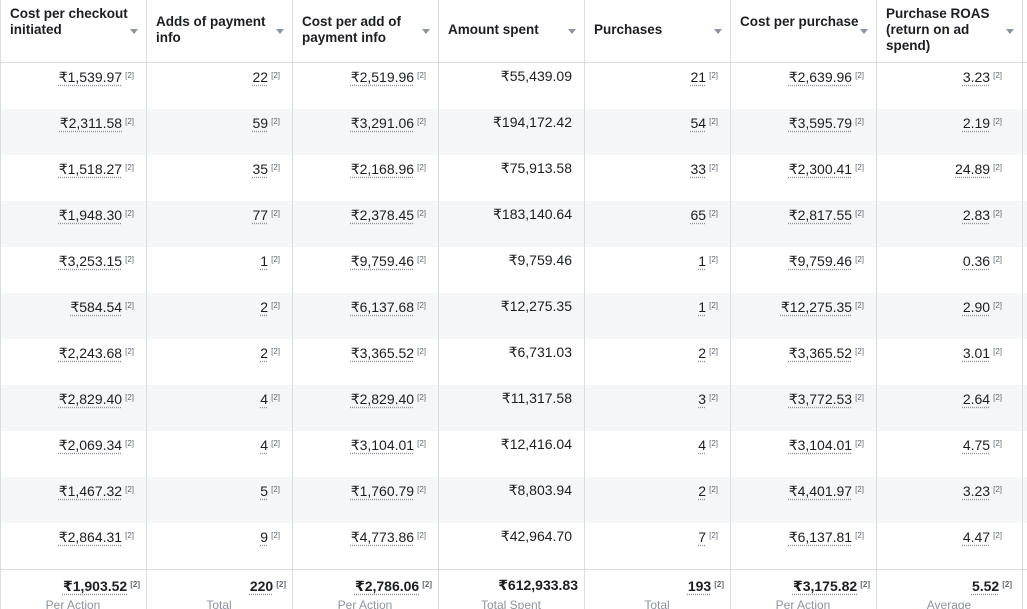  Describe the element at coordinates (91, 123) in the screenshot. I see `cell-value: ₹2,311.58` at that location.